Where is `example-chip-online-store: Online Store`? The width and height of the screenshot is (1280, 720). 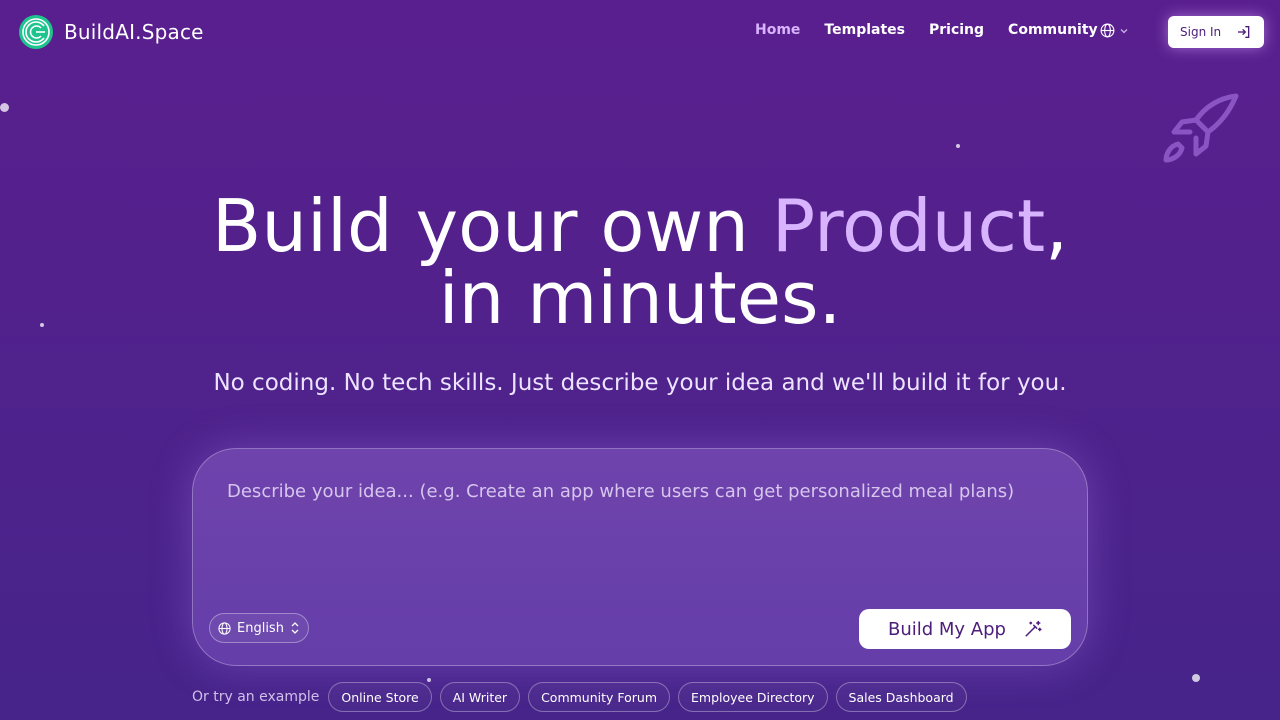 example-chip-online-store: Online Store is located at coordinates (380, 697).